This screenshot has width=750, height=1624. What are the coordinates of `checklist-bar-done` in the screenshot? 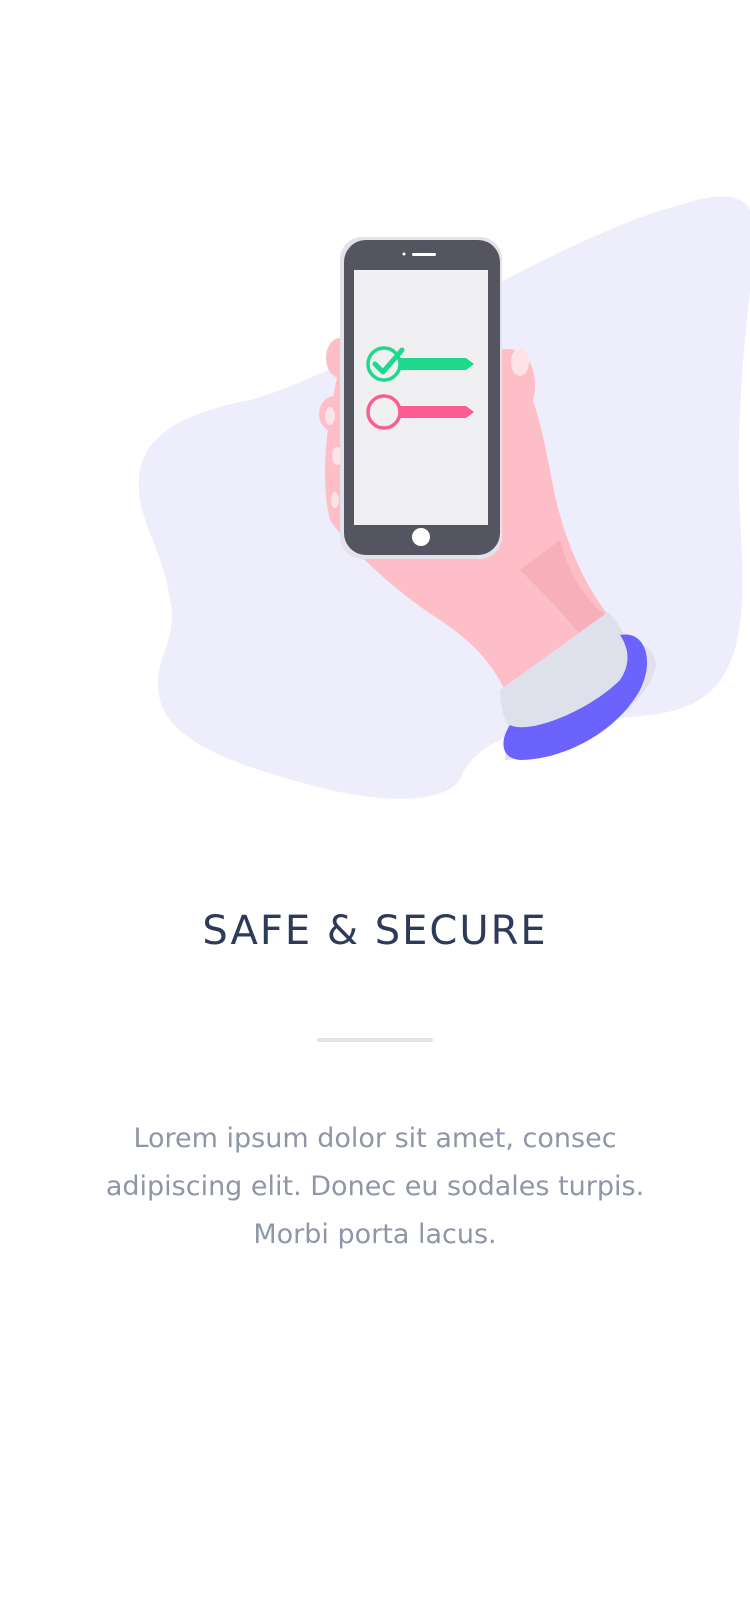 It's located at (437, 364).